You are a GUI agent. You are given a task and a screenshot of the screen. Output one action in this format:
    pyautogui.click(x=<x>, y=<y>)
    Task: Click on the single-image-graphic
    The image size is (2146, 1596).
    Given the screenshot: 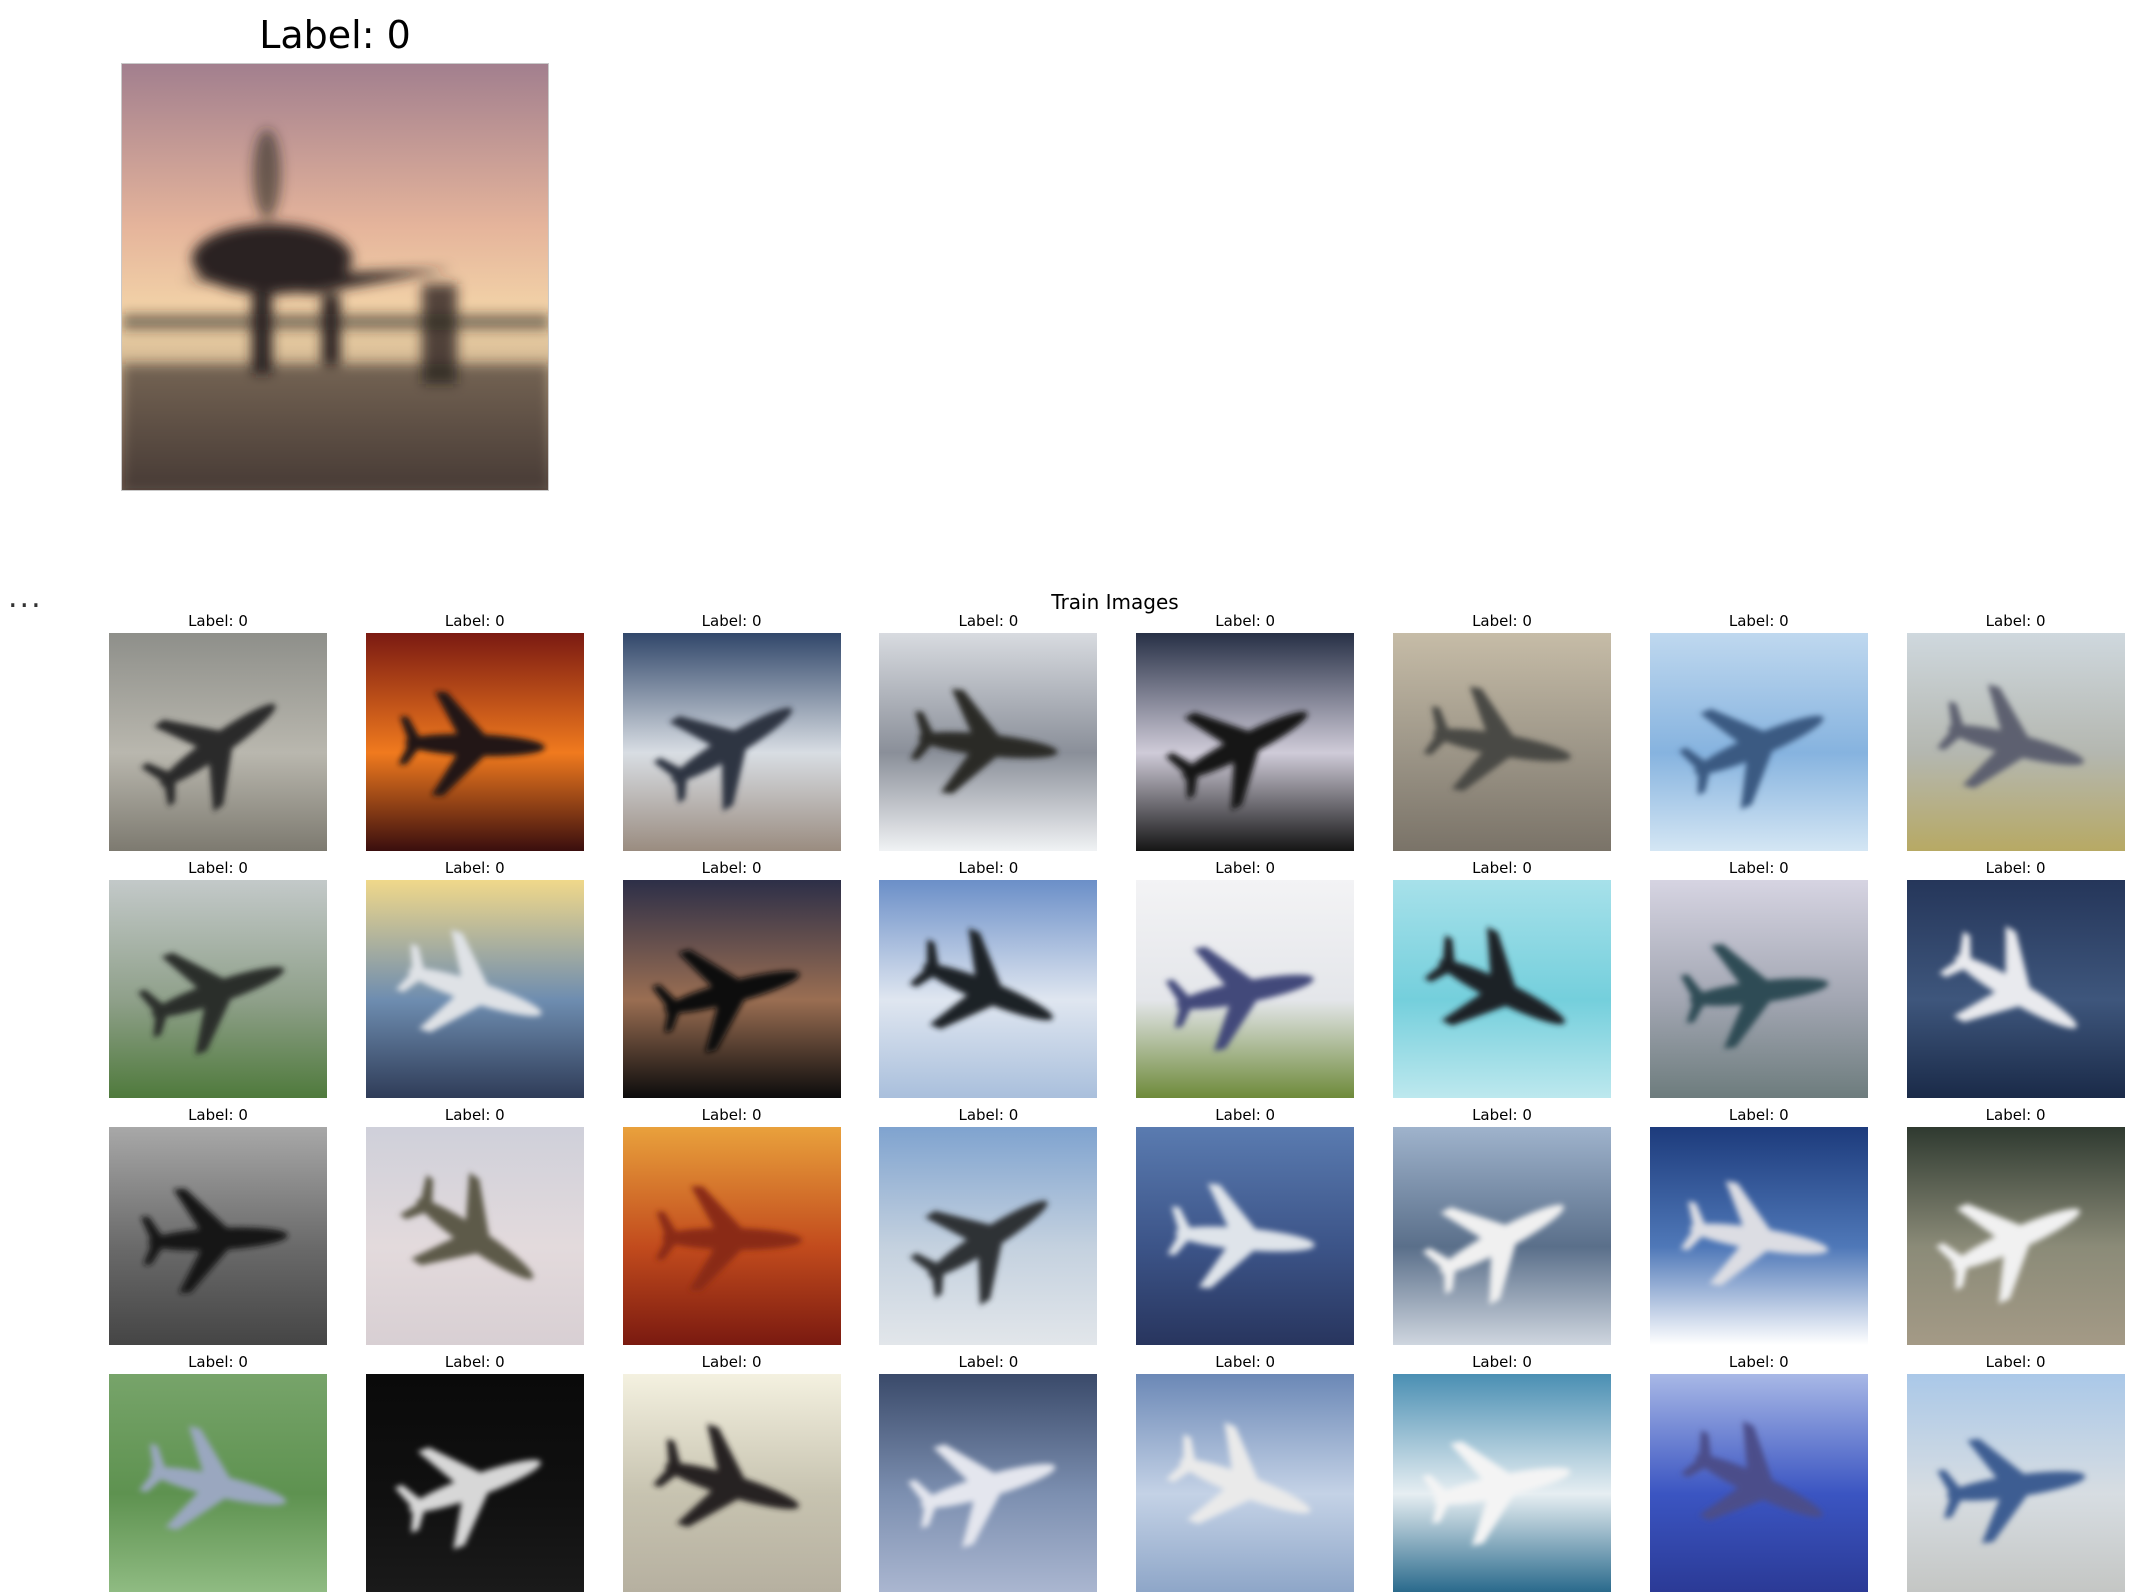 What is the action you would take?
    pyautogui.click(x=335, y=277)
    